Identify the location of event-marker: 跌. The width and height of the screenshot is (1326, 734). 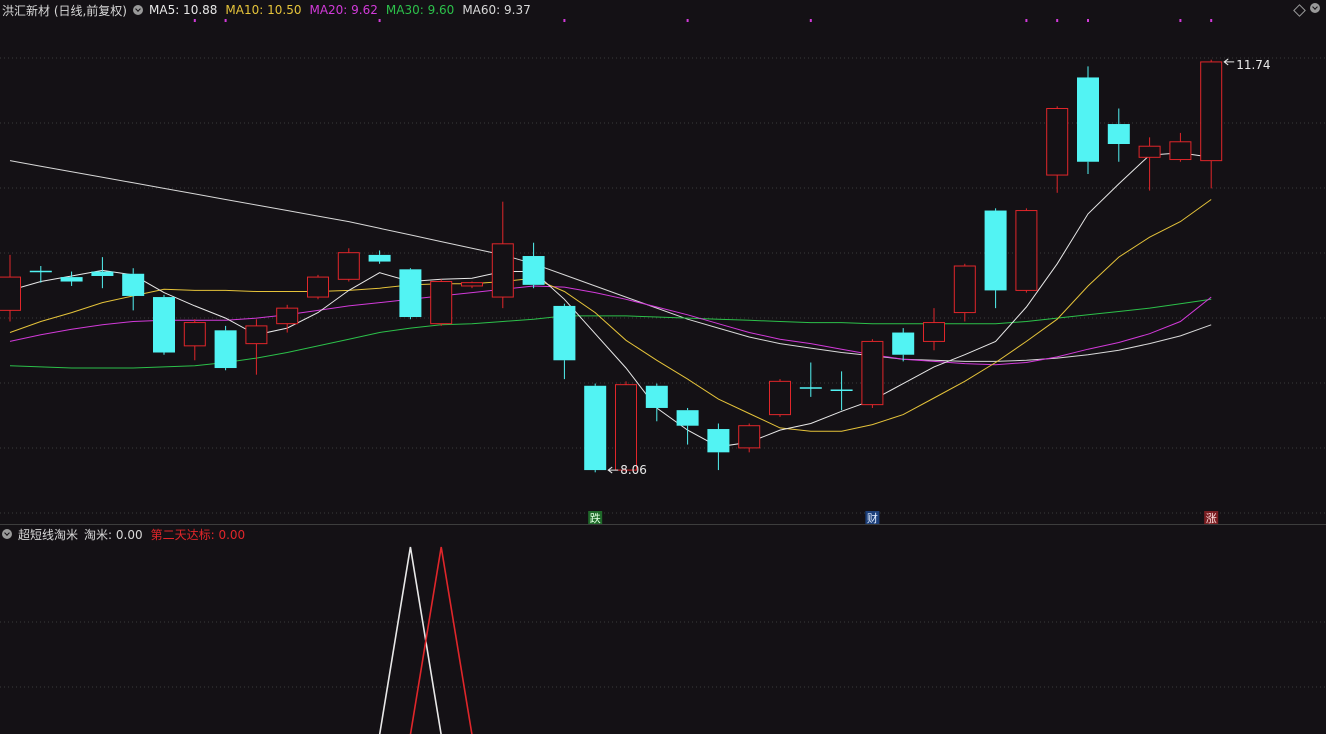
(595, 518).